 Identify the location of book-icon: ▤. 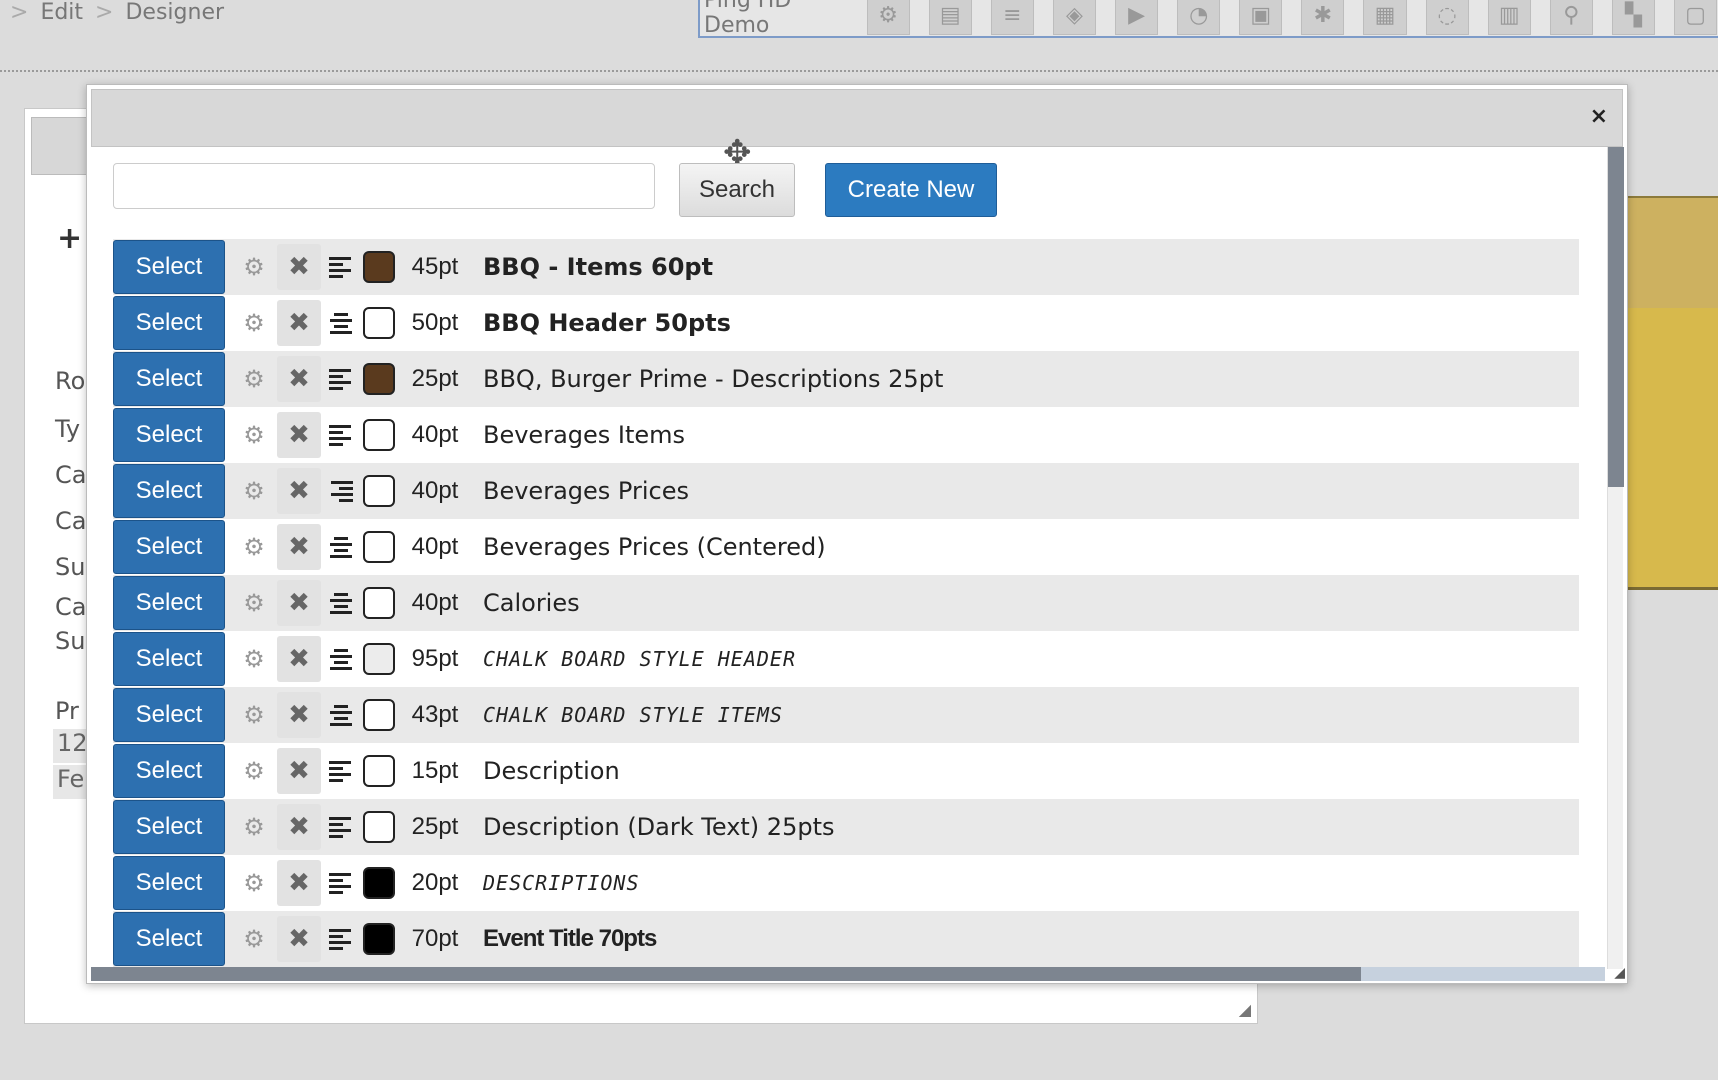
(950, 17).